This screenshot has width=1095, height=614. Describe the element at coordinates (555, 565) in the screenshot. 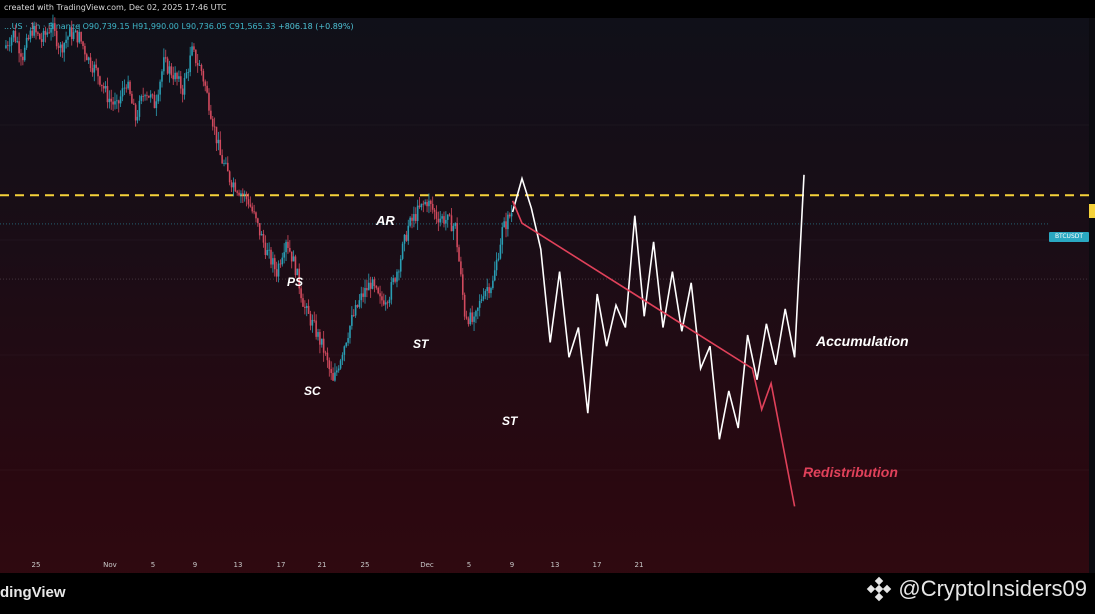

I see `x-tick-label: 13` at that location.